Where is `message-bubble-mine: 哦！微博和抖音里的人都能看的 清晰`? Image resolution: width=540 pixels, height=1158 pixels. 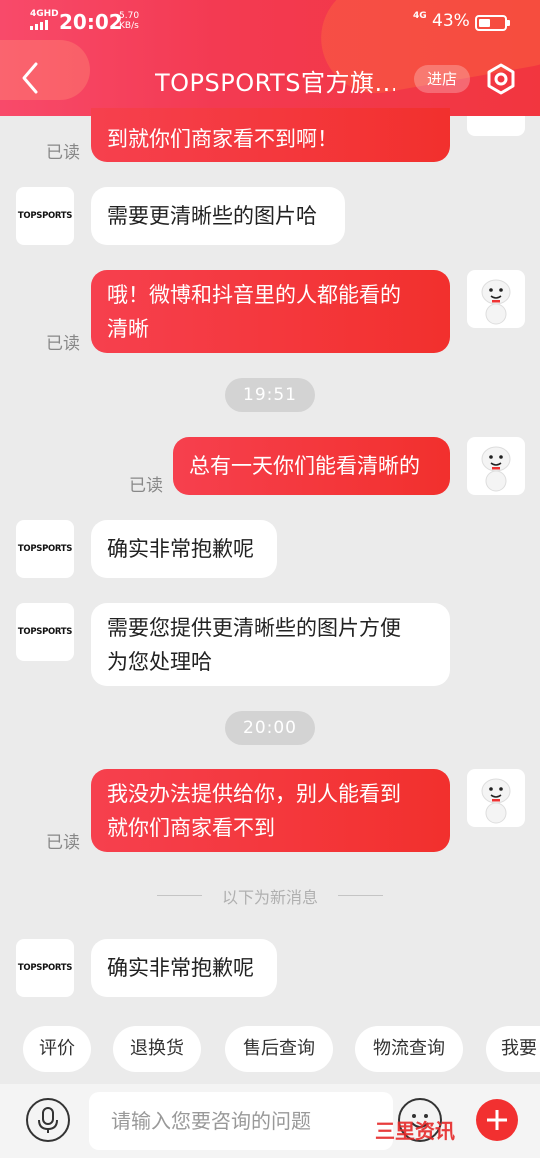 message-bubble-mine: 哦！微博和抖音里的人都能看的 清晰 is located at coordinates (270, 311).